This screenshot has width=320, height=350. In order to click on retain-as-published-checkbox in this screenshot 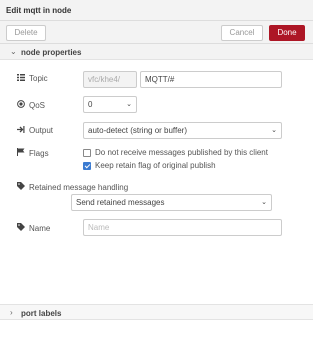, I will do `click(87, 165)`.